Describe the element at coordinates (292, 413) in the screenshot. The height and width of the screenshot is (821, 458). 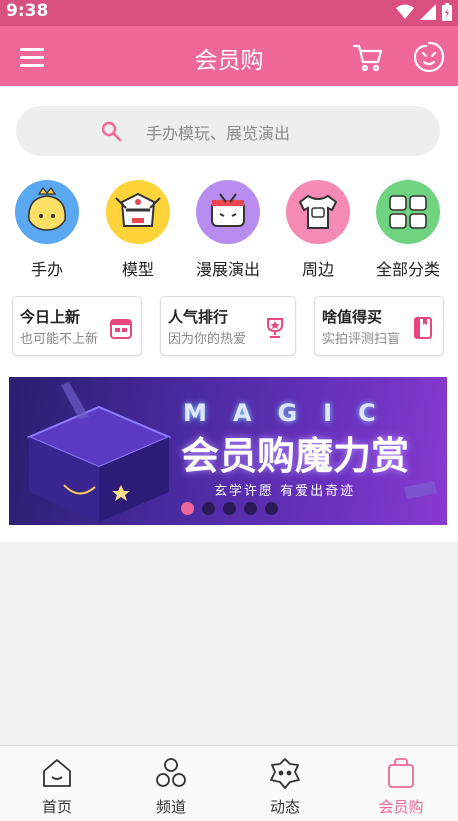
I see `banner-headline-en: MAGIC` at that location.